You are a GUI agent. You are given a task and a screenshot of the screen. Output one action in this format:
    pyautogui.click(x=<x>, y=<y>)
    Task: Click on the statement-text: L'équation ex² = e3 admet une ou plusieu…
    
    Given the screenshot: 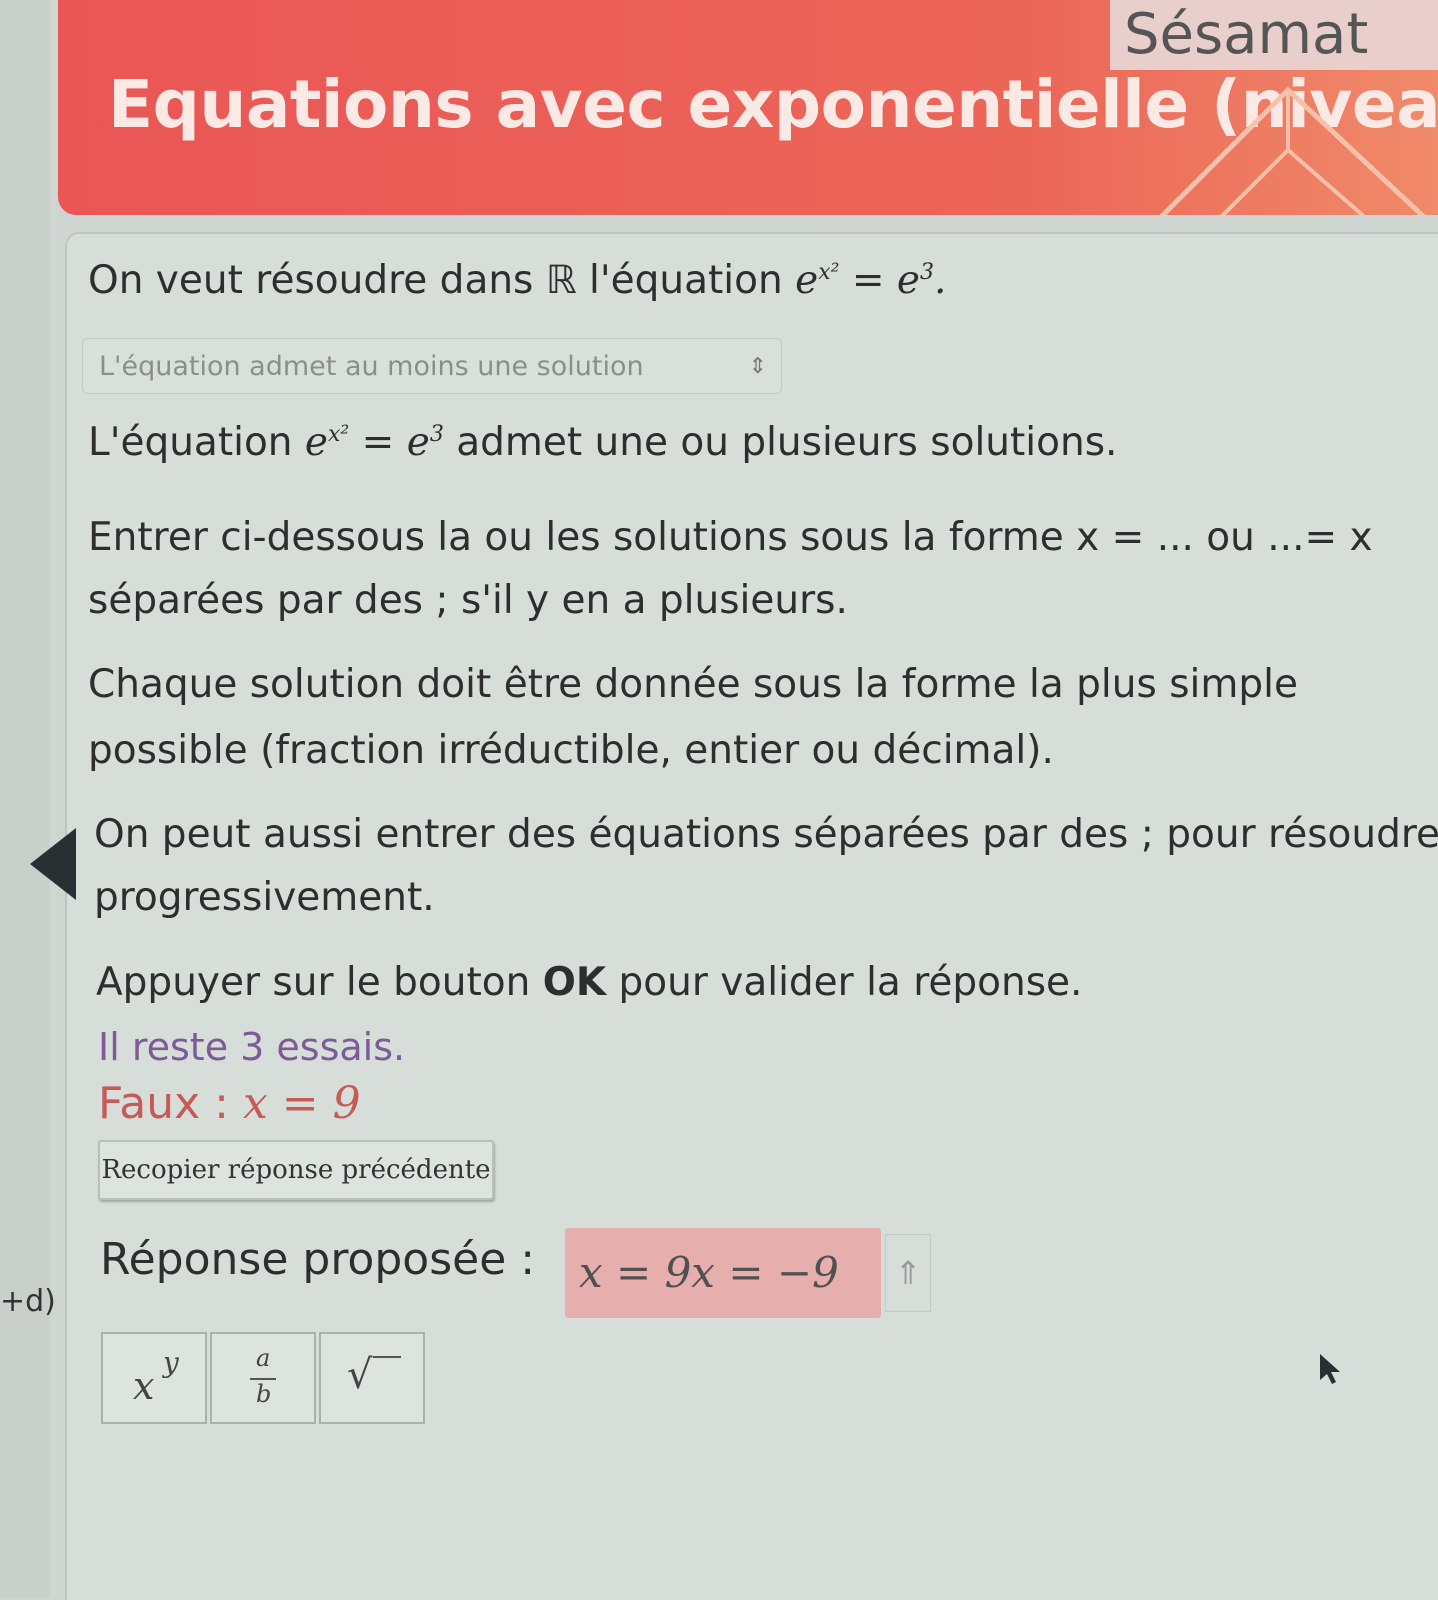 What is the action you would take?
    pyautogui.click(x=603, y=442)
    